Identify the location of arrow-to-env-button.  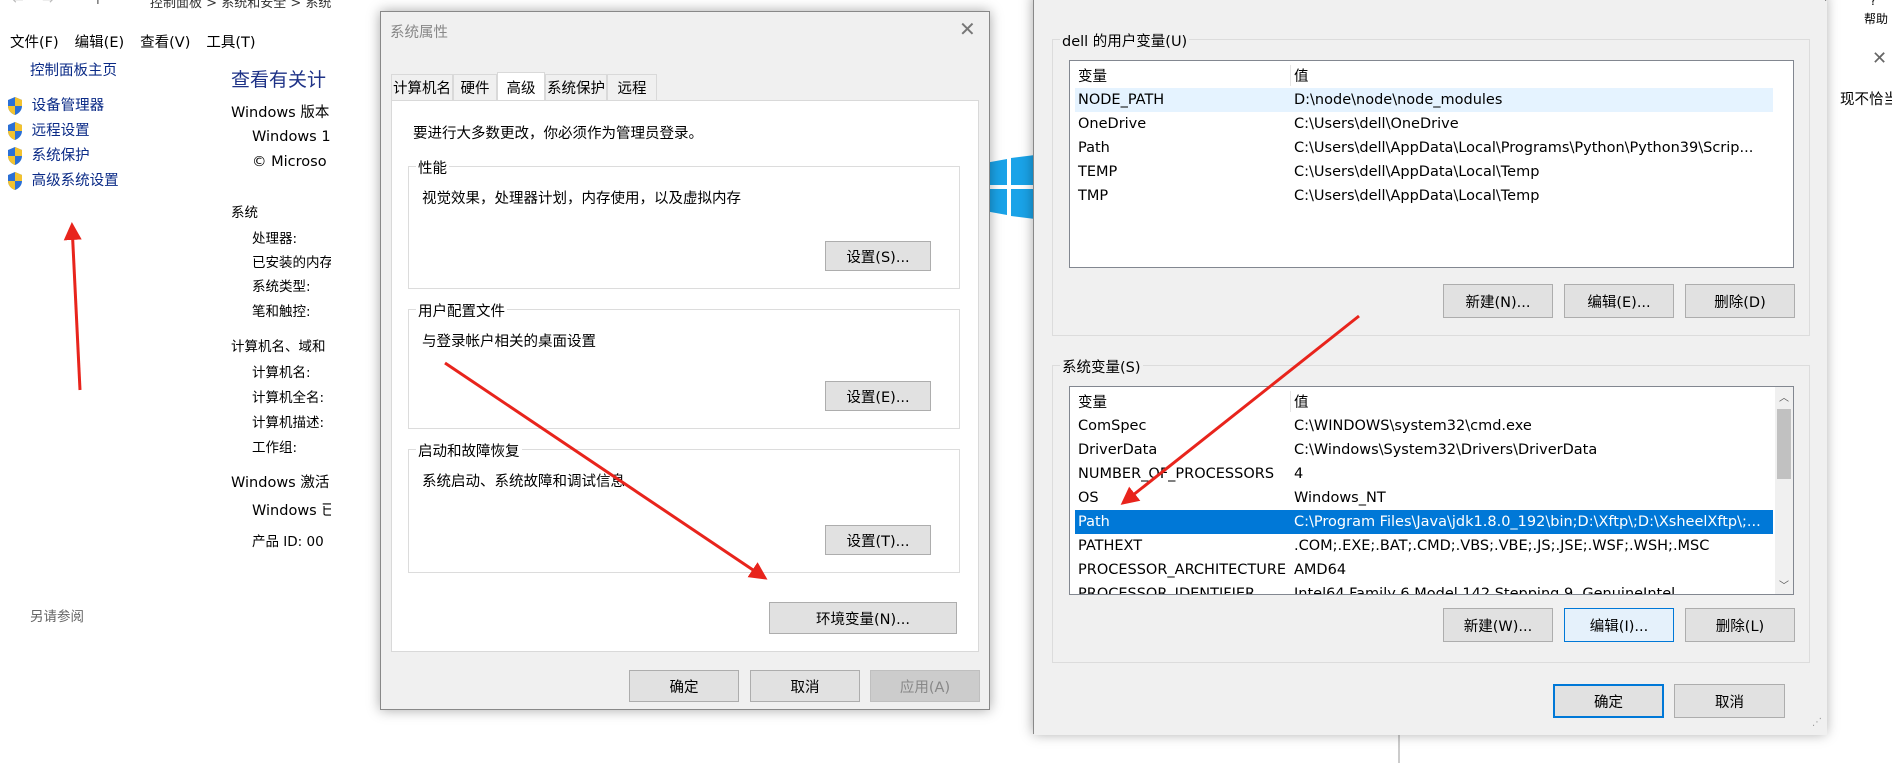
(606, 470).